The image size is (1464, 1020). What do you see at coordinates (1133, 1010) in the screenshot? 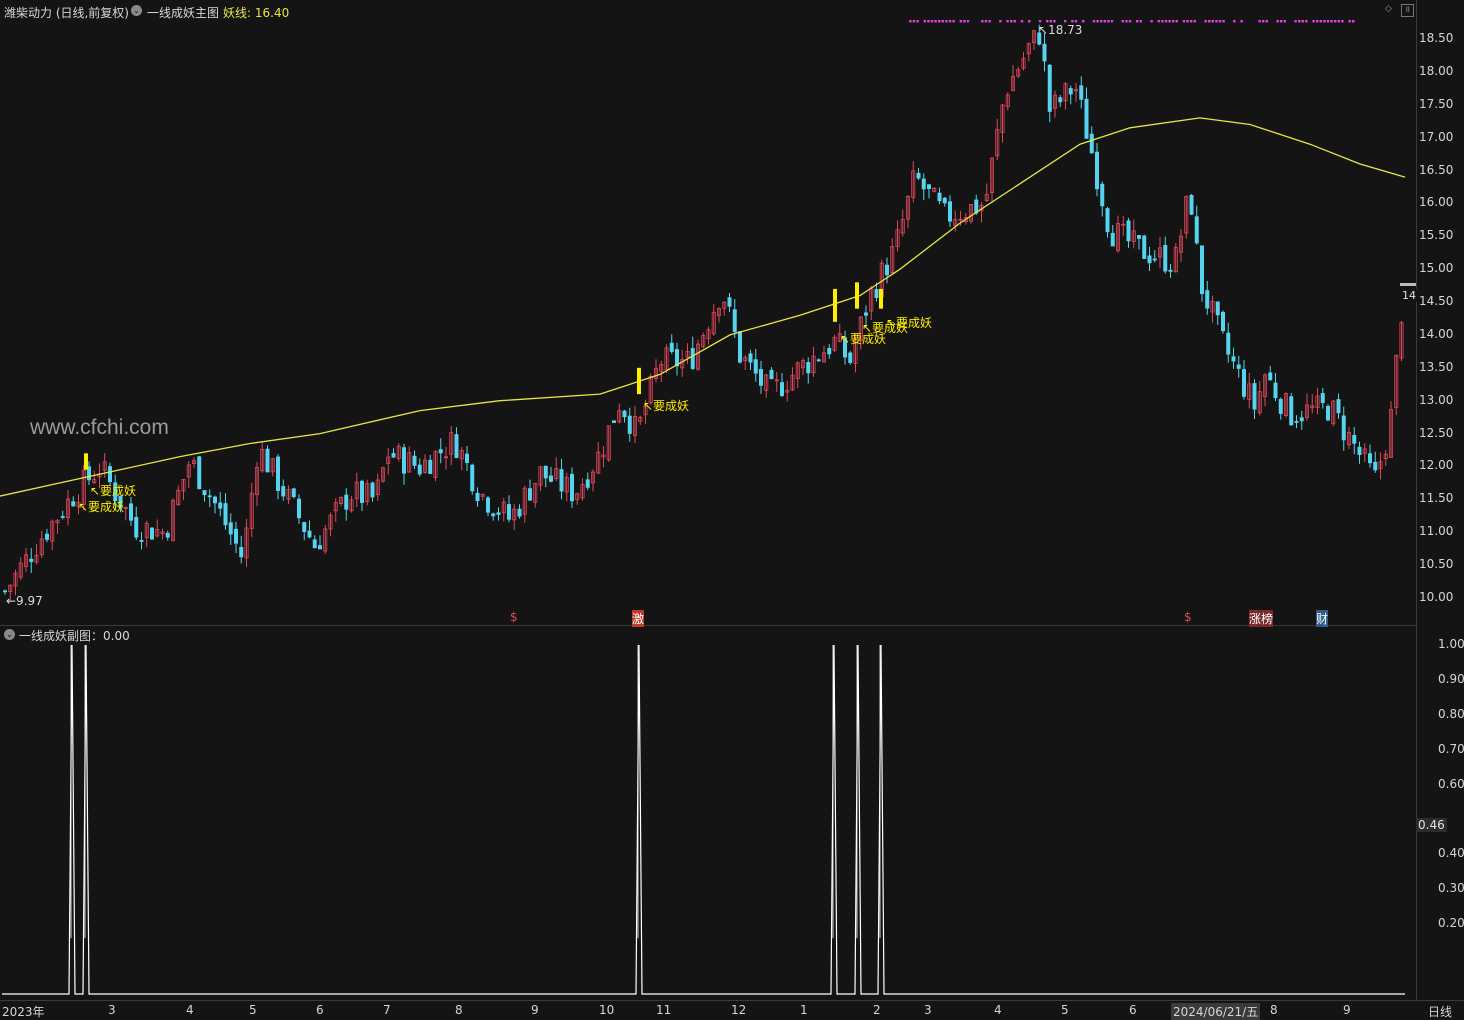
I see `time-tick-label: 6` at bounding box center [1133, 1010].